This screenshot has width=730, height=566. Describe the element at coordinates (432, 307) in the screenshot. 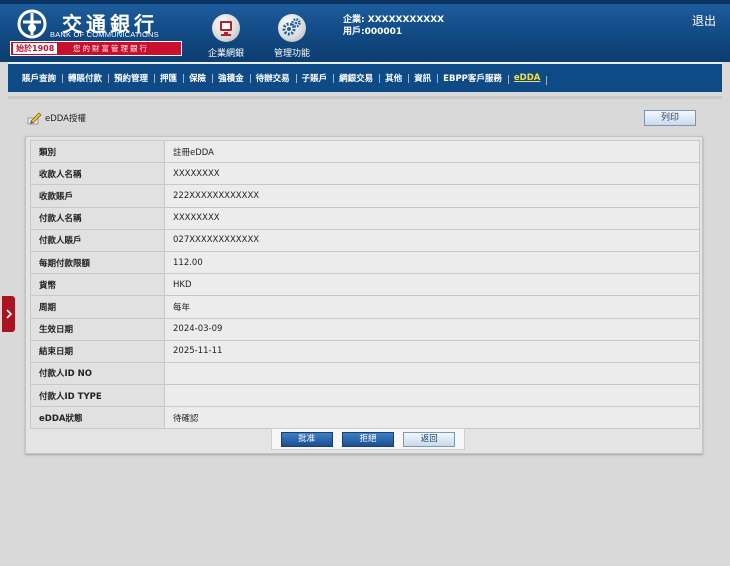

I see `detail-row-value: 每年` at that location.